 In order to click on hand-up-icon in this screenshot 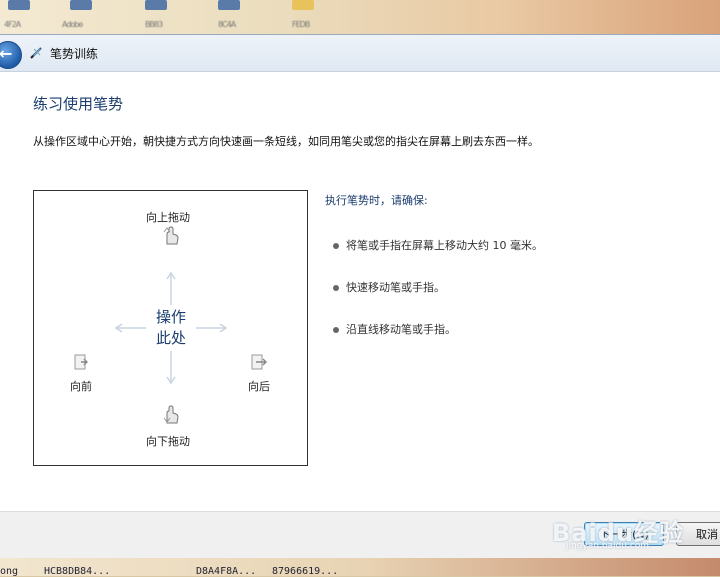, I will do `click(171, 235)`.